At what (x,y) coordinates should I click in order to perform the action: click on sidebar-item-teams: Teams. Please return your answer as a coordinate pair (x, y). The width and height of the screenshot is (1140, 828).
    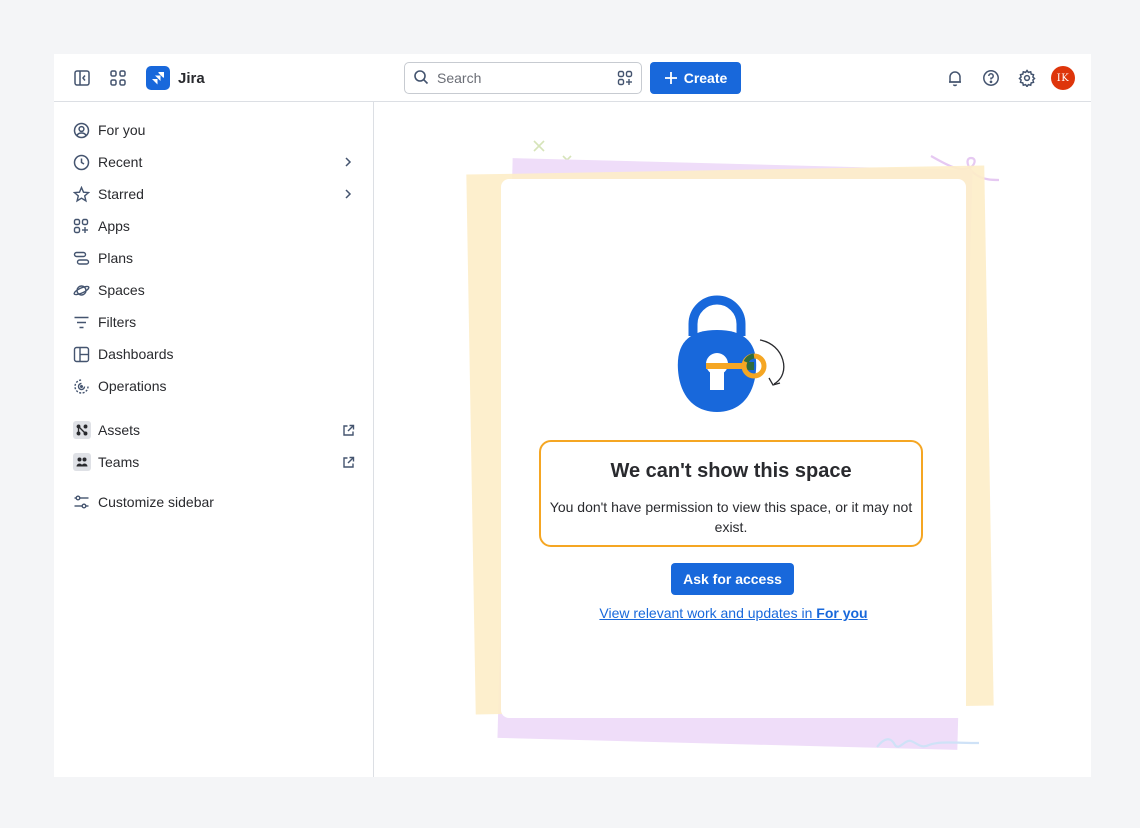
    Looking at the image, I should click on (214, 462).